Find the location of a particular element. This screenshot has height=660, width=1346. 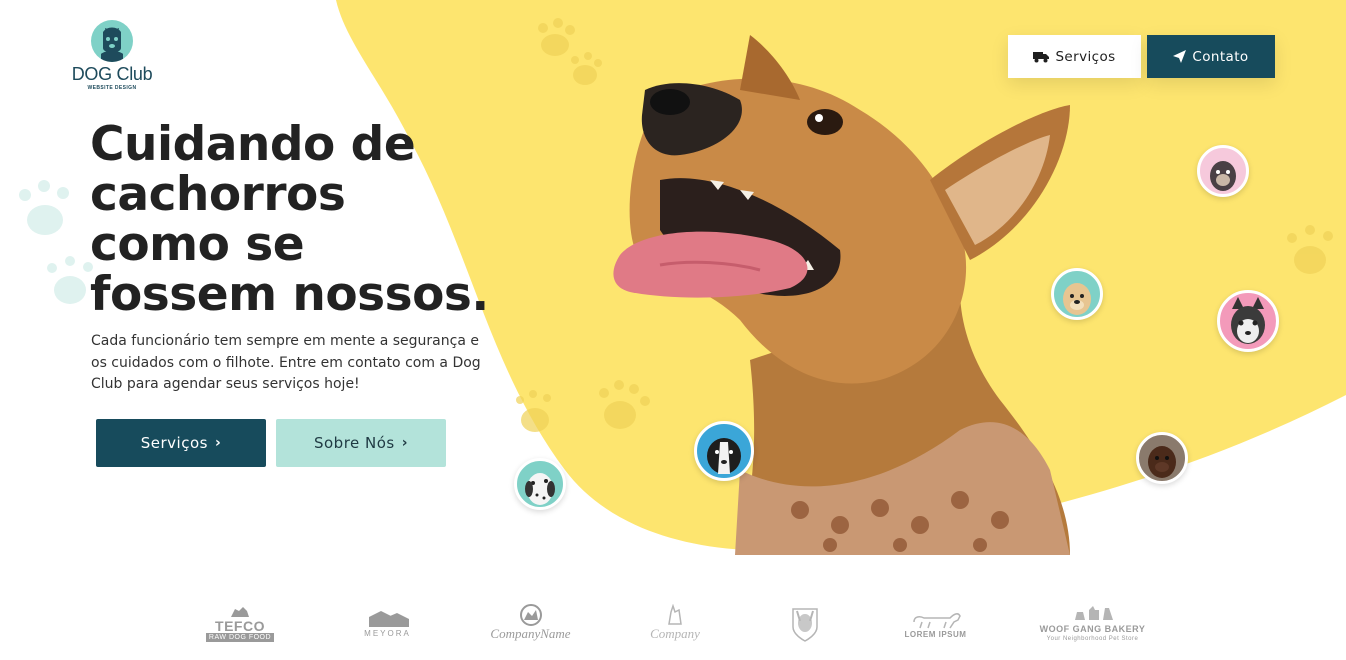

dog-avatar-dalmatian is located at coordinates (540, 484).